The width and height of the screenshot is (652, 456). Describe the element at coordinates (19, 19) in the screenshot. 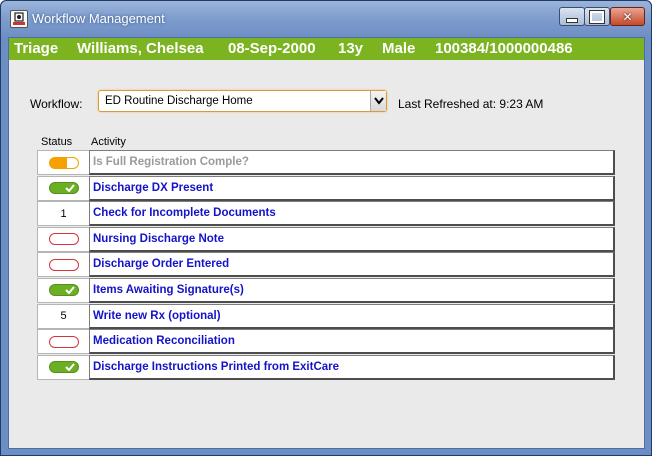

I see `app-icon` at that location.